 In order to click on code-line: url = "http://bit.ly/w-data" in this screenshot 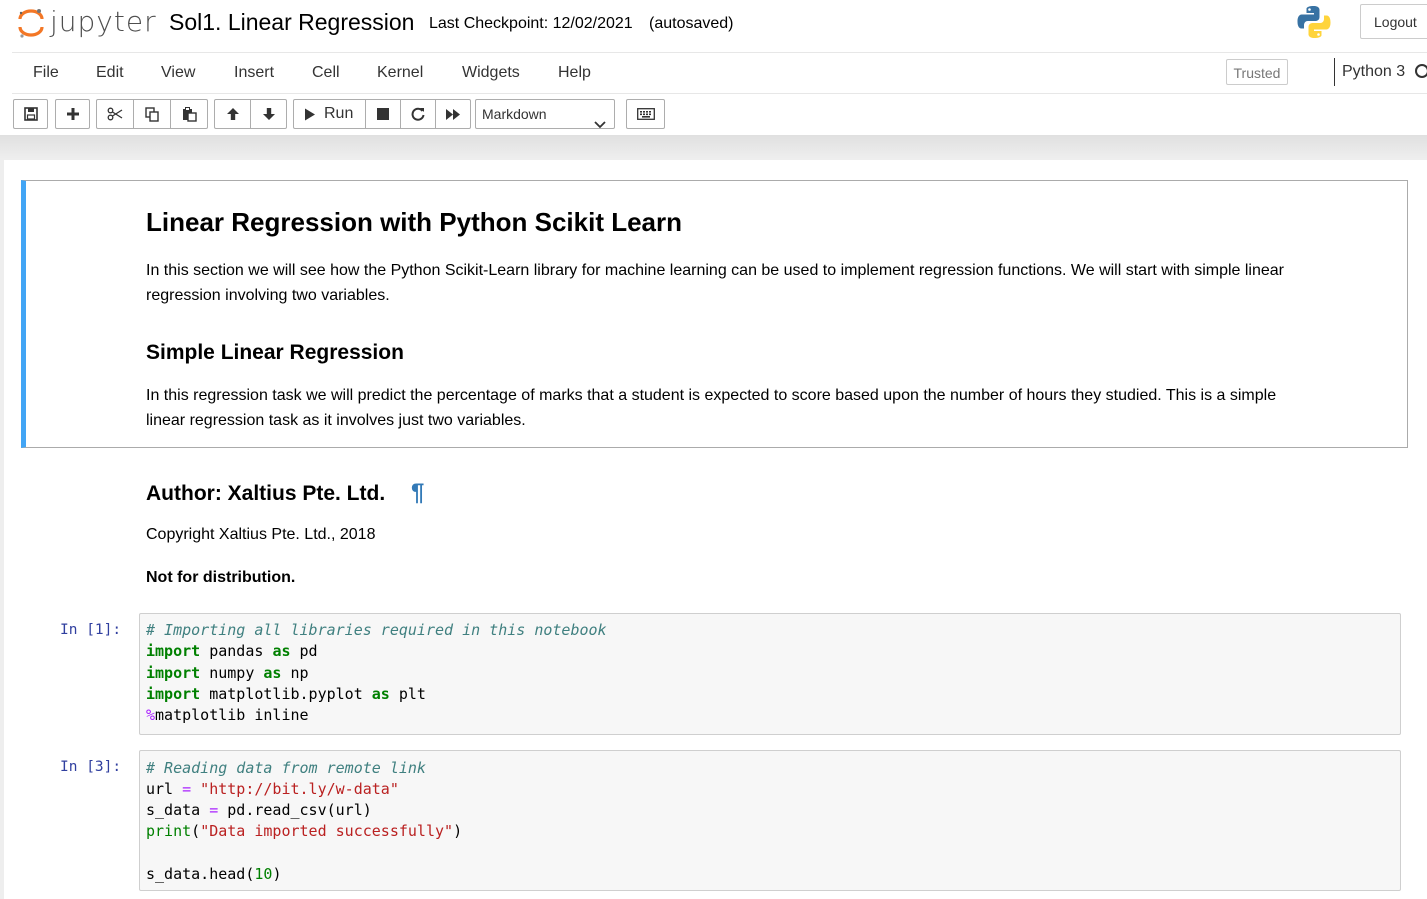, I will do `click(272, 789)`.